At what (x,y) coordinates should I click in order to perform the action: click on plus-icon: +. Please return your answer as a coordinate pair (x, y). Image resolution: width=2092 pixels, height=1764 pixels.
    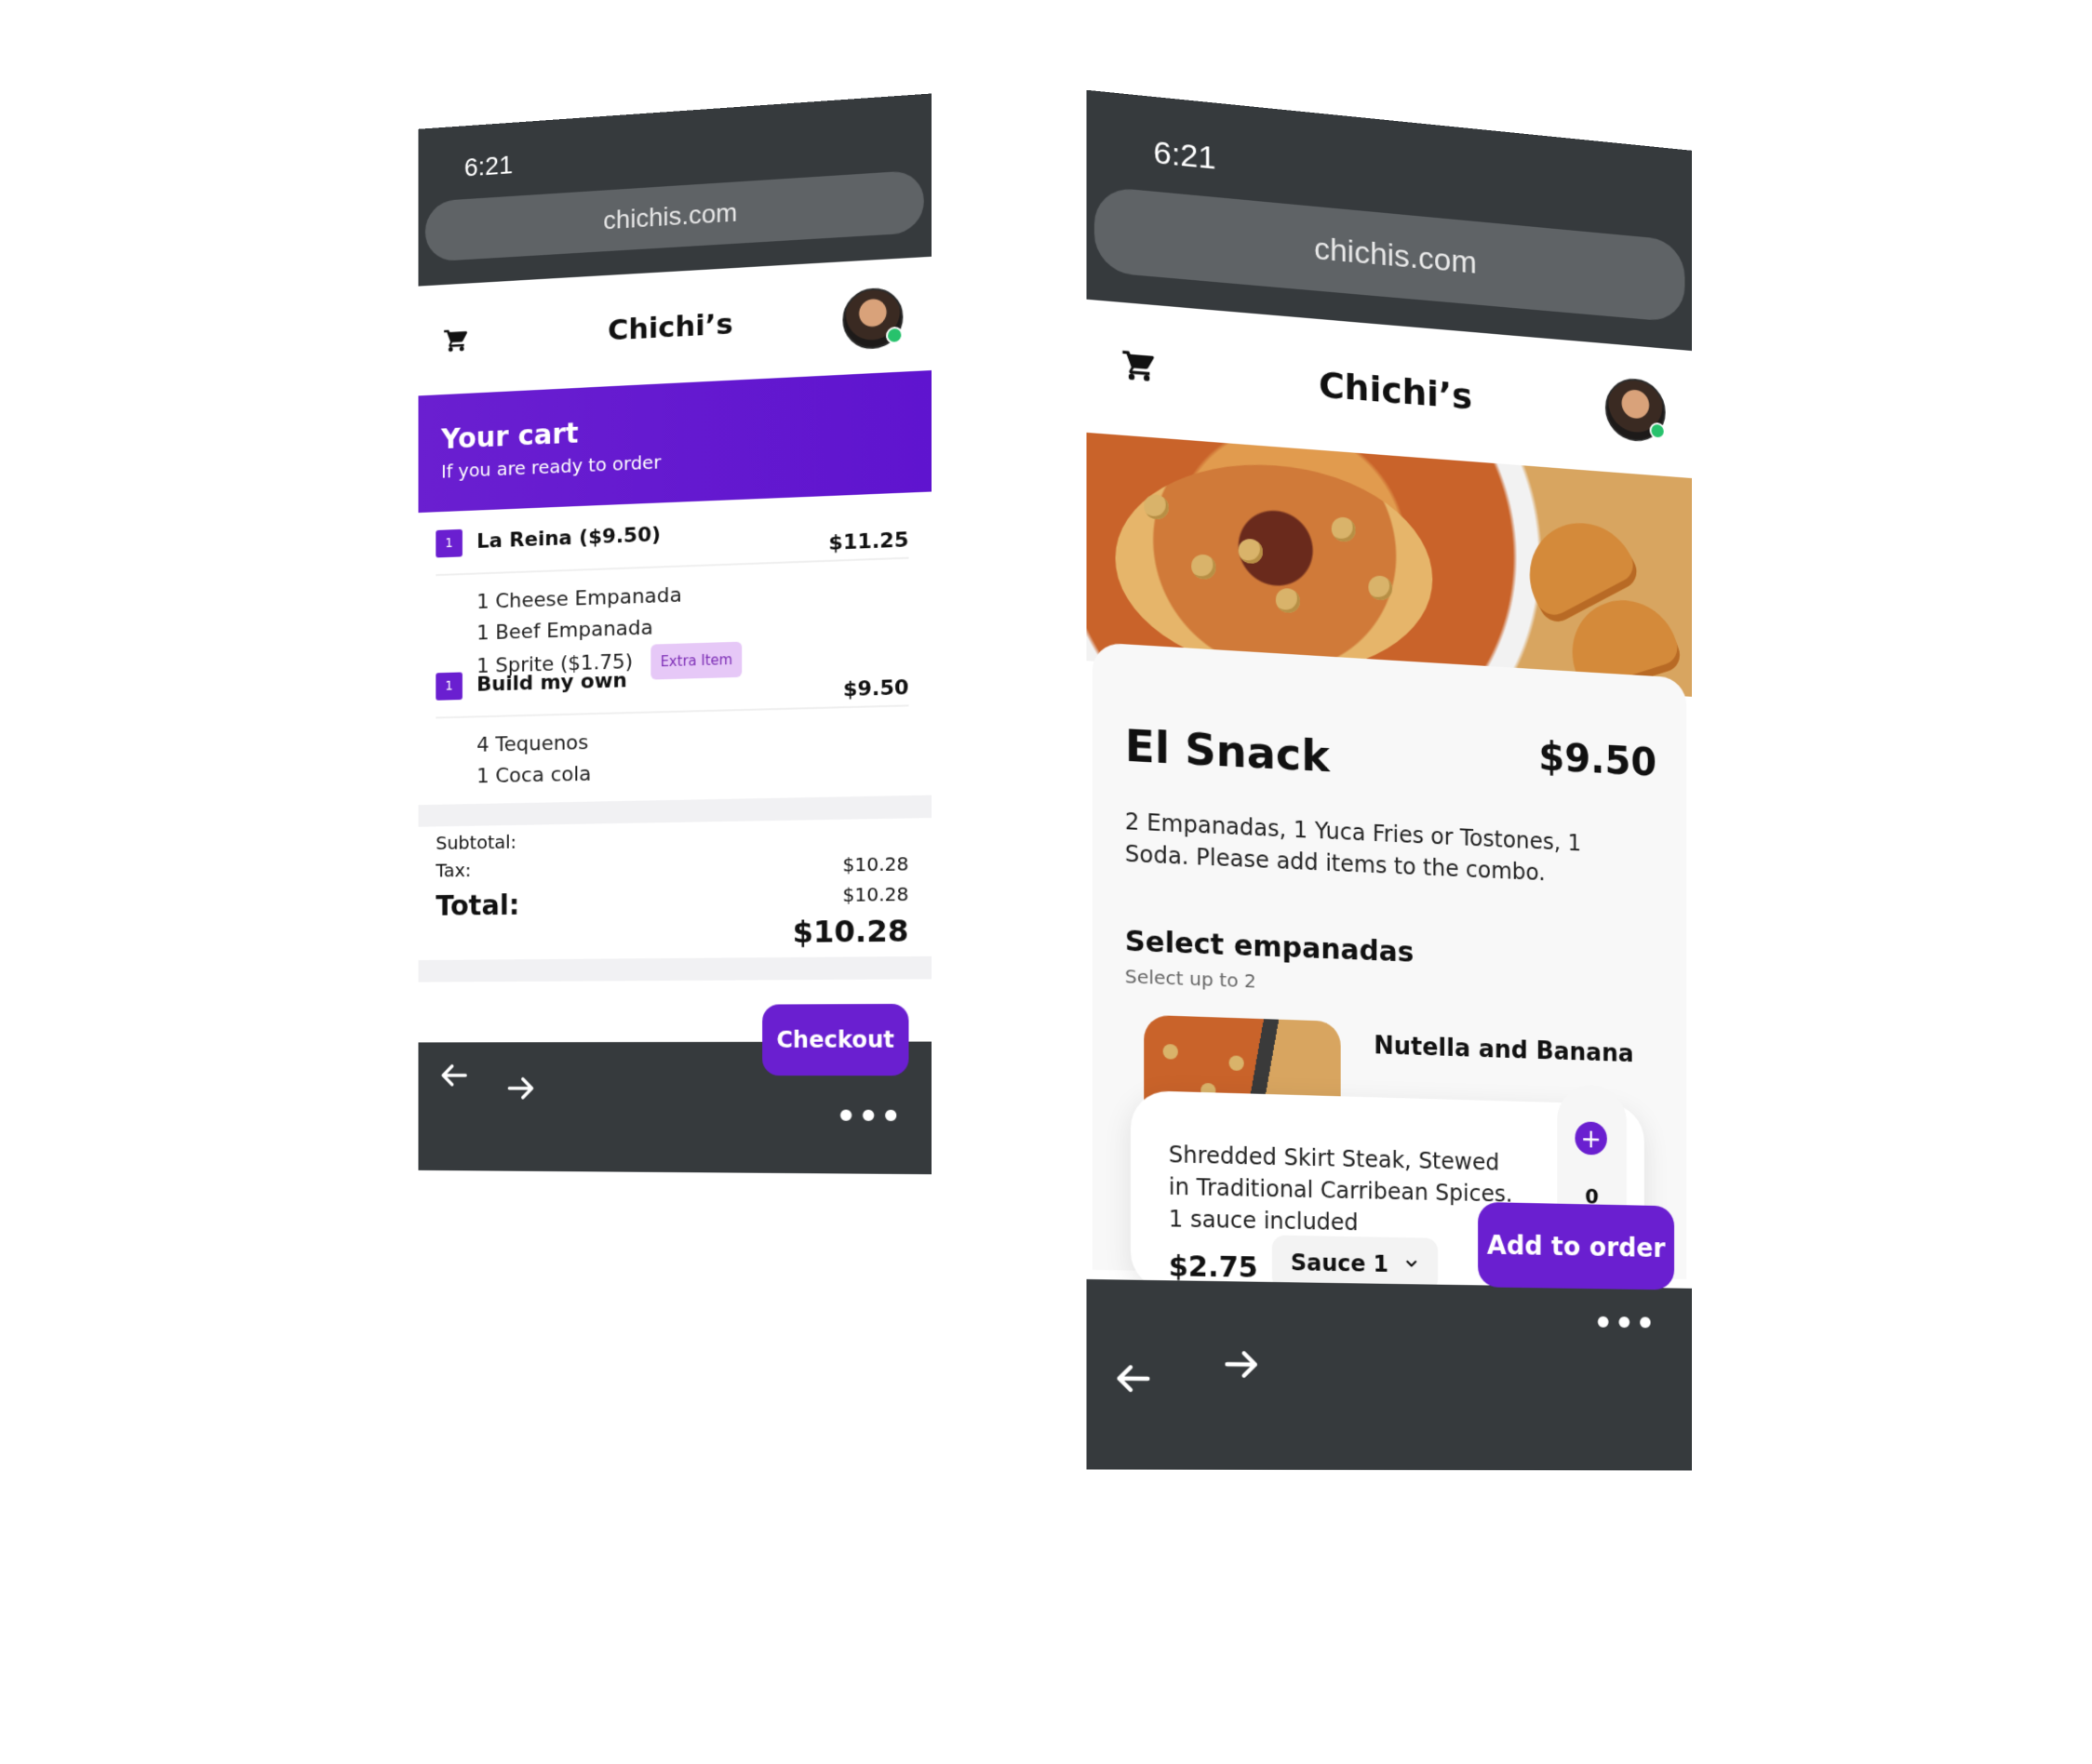
    Looking at the image, I should click on (1591, 1138).